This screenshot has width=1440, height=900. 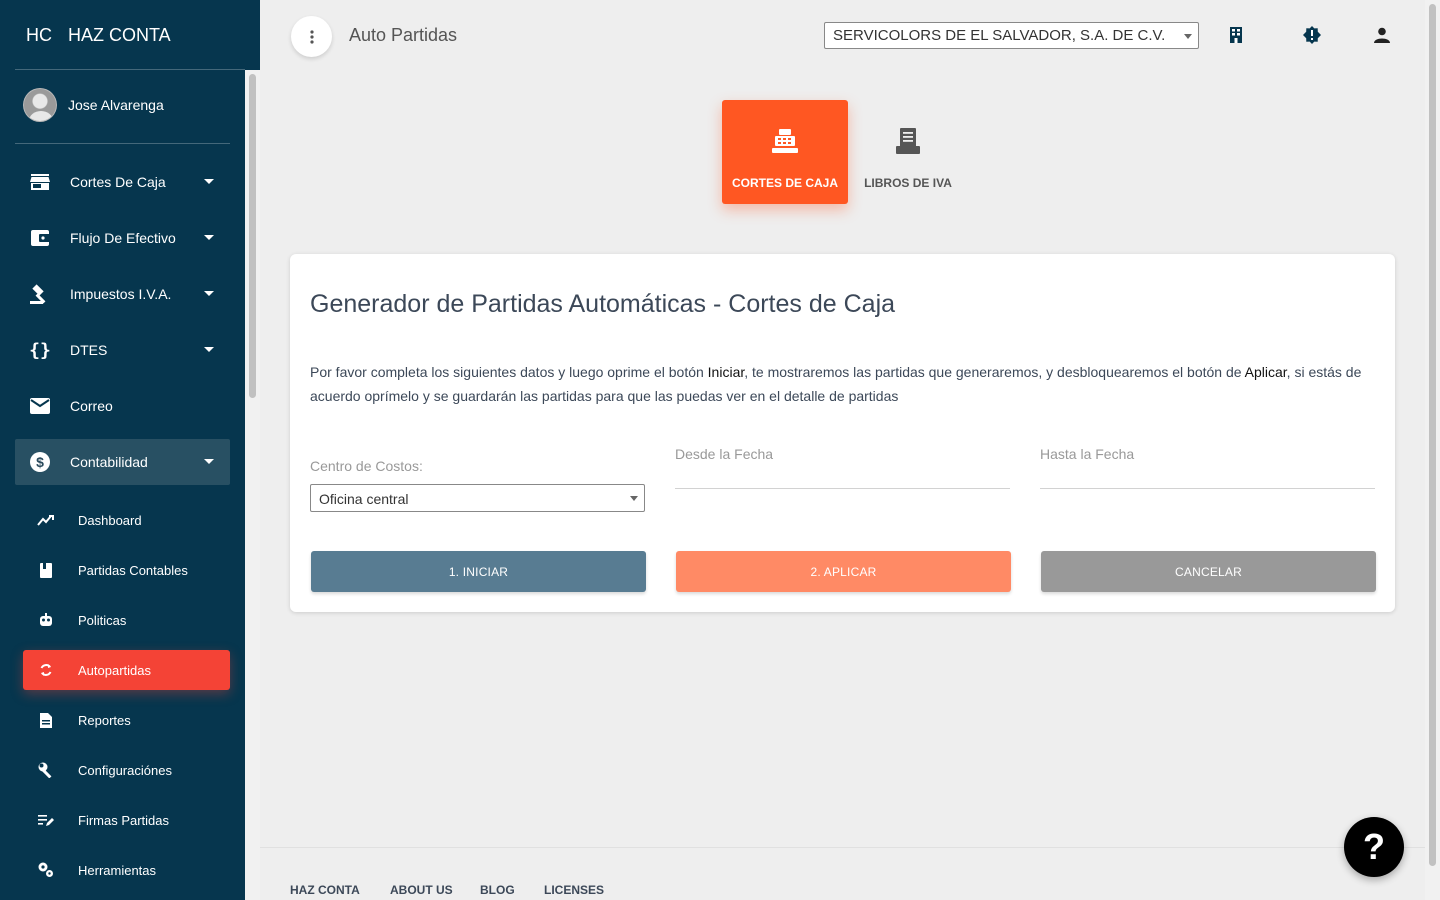 I want to click on sidebar-subitem-label: Autopartidas, so click(x=114, y=670).